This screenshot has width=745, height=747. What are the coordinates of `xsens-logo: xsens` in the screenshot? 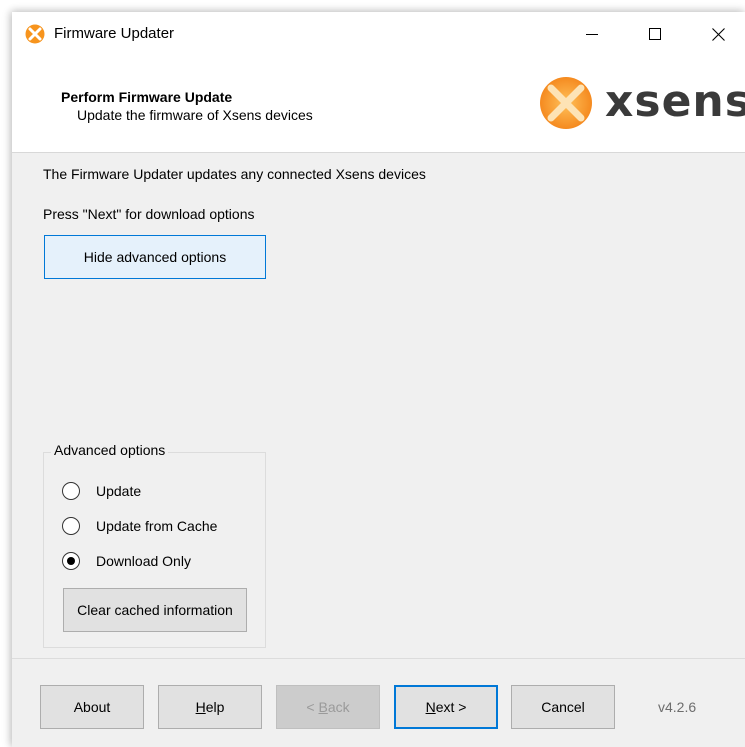 It's located at (640, 103).